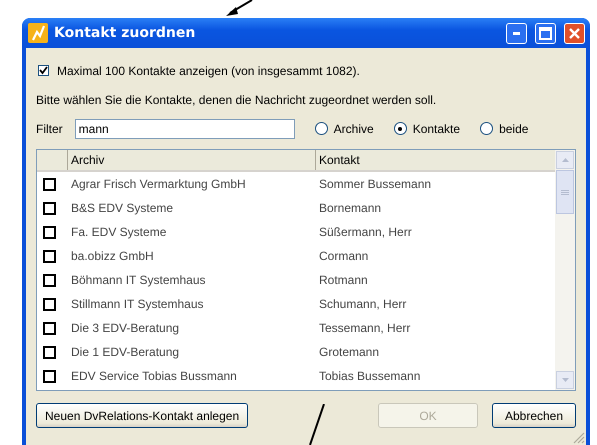 The width and height of the screenshot is (597, 445). Describe the element at coordinates (375, 184) in the screenshot. I see `table-cell-text: Sommer Bussemann` at that location.